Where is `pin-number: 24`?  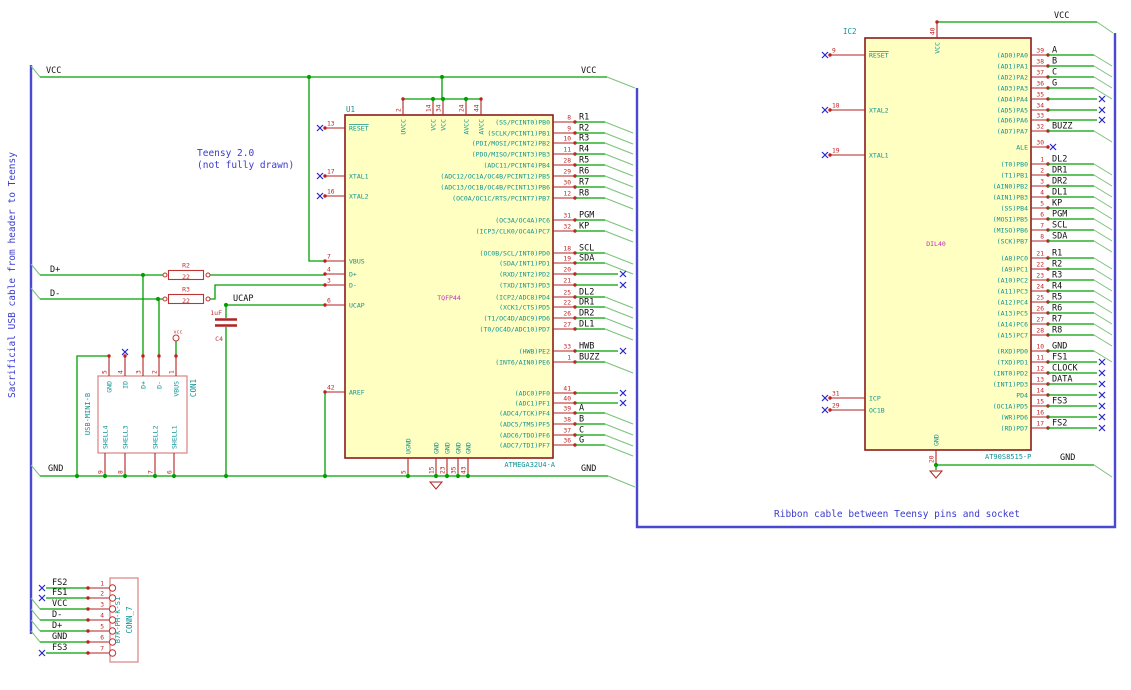
pin-number: 24 is located at coordinates (462, 108).